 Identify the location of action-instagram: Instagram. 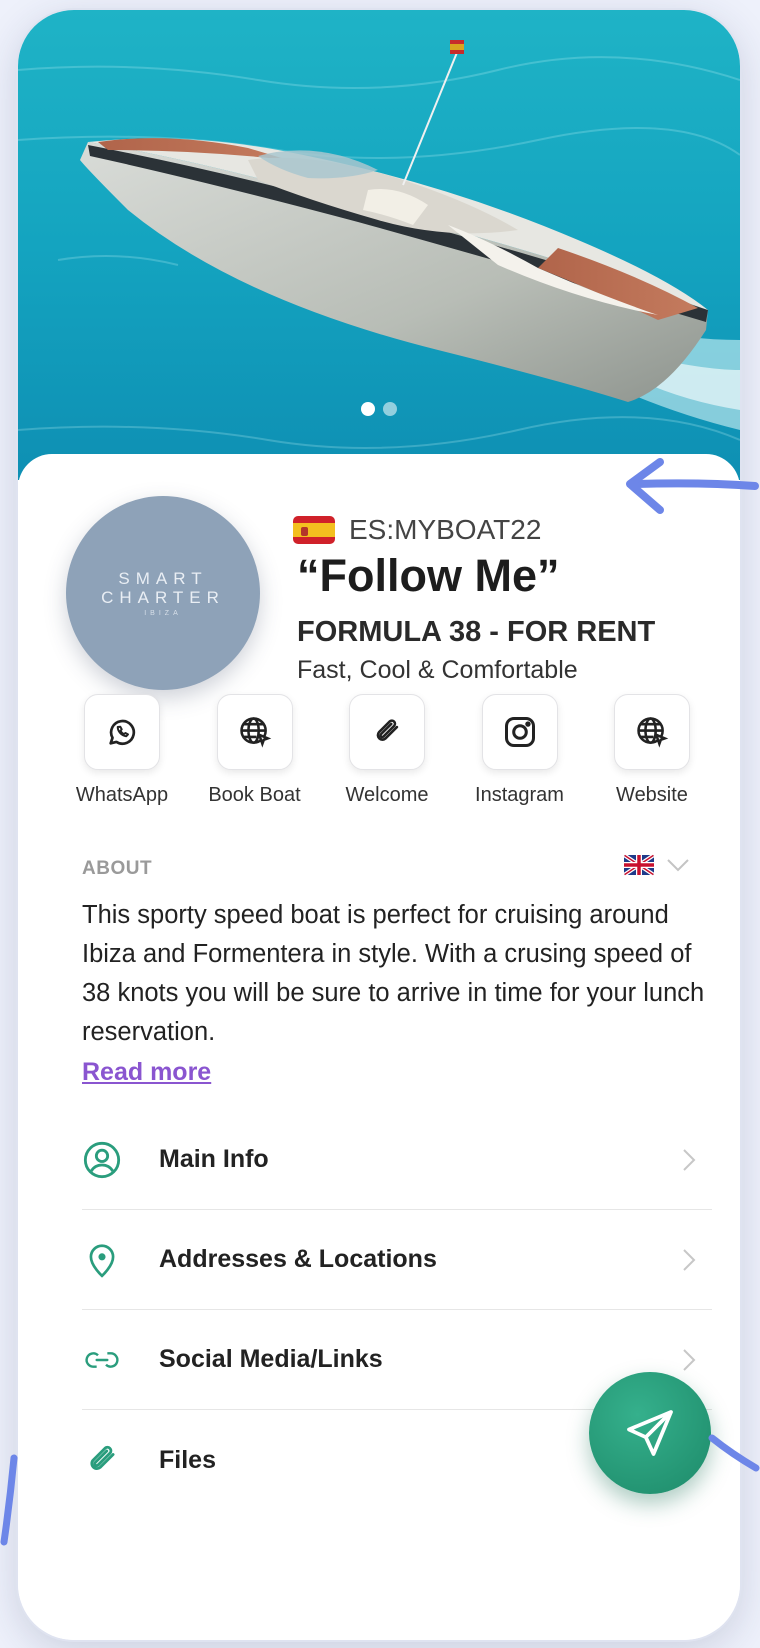
(520, 750).